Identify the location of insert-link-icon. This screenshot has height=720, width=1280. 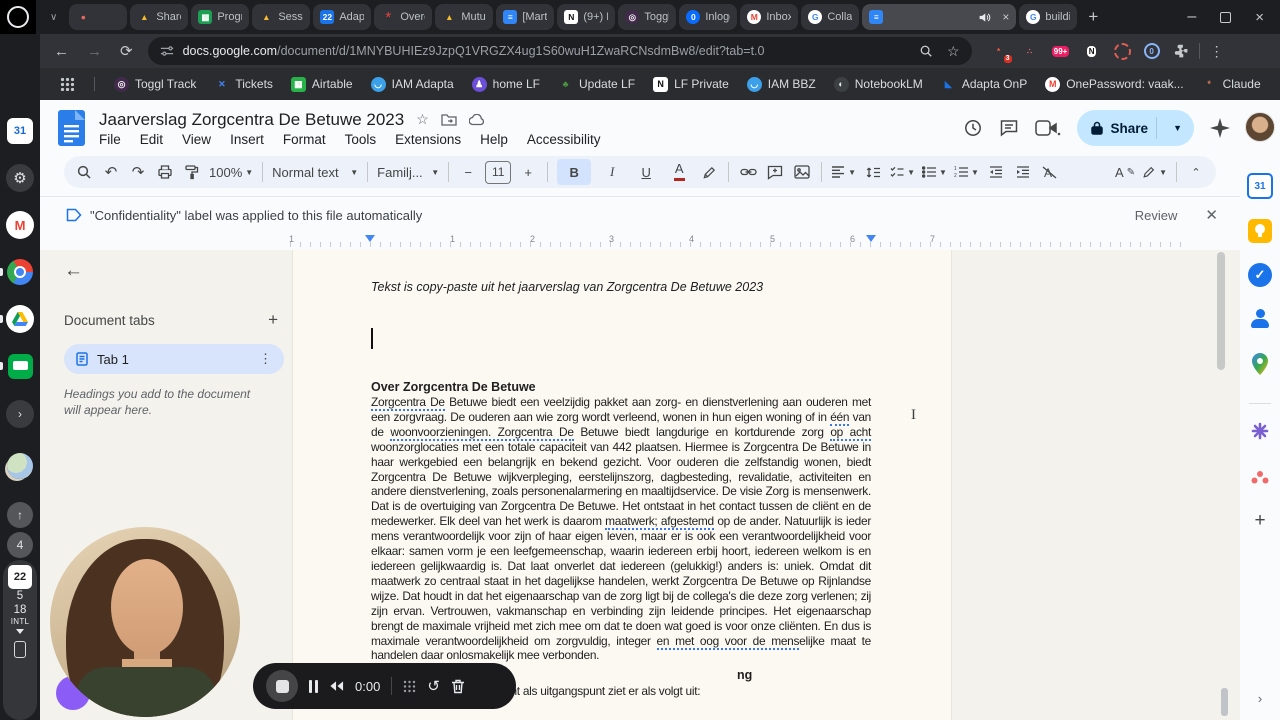
(748, 172).